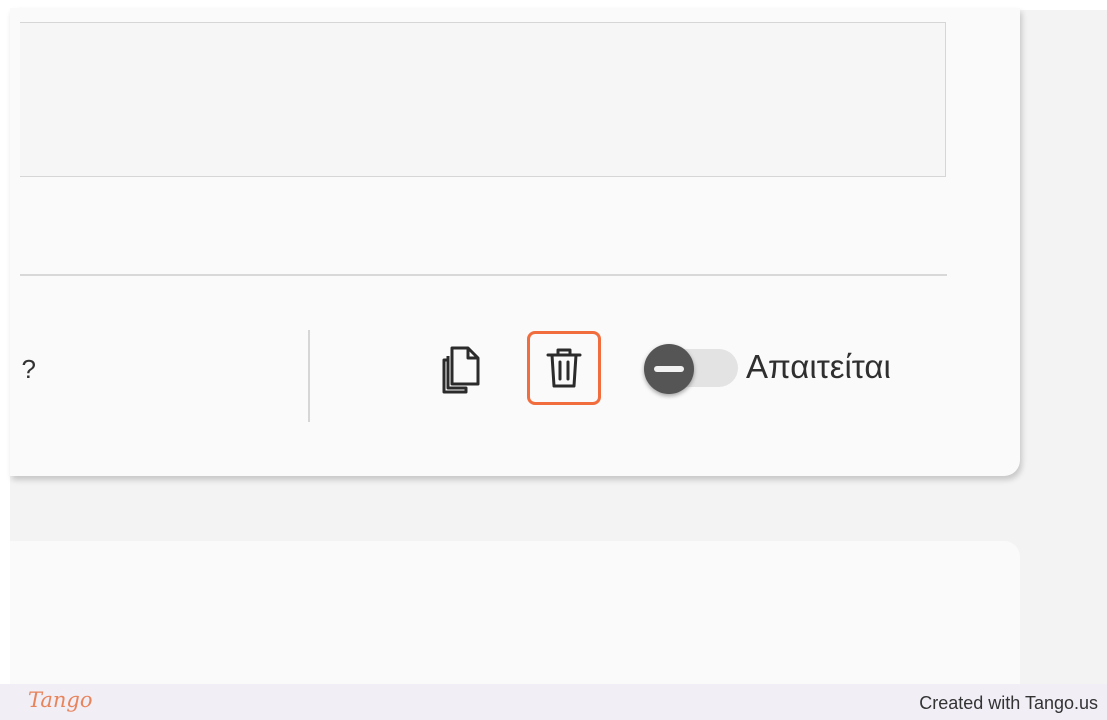  I want to click on tango-logo: Tango, so click(60, 700).